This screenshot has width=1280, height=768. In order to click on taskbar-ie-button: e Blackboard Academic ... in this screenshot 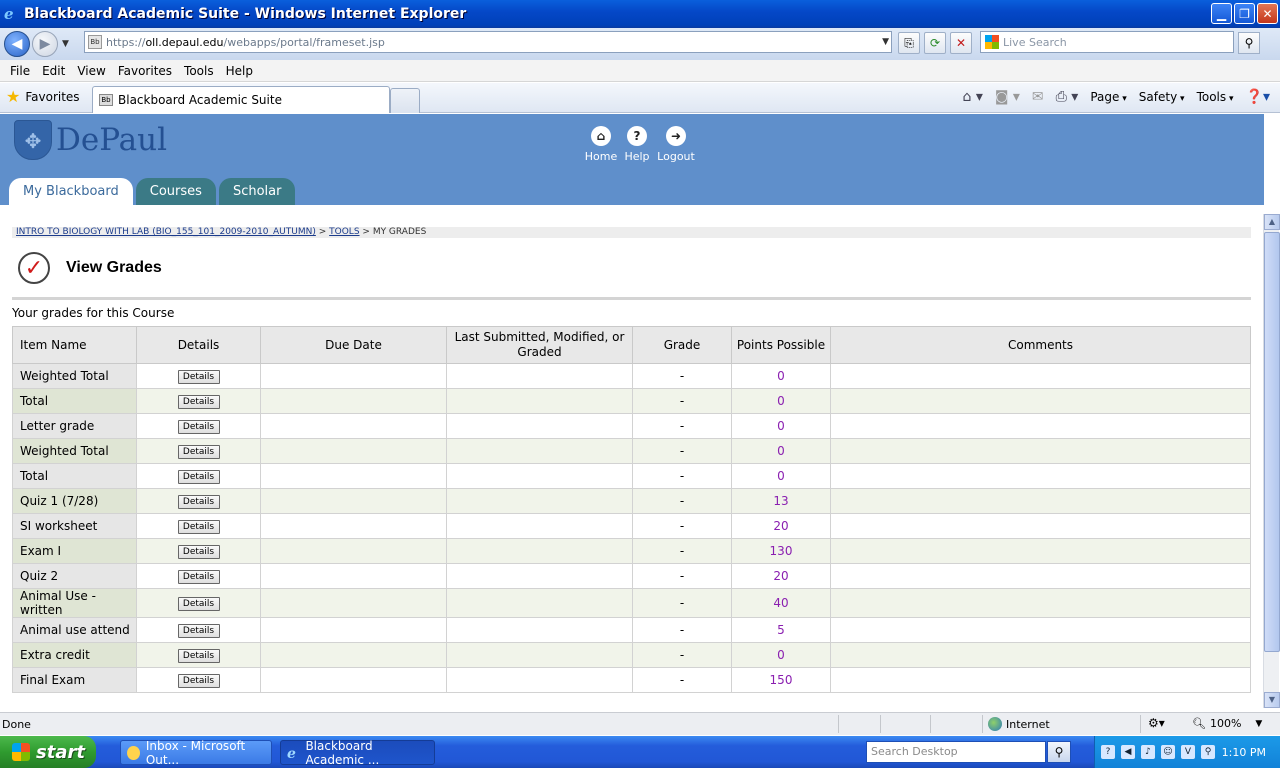, I will do `click(357, 753)`.